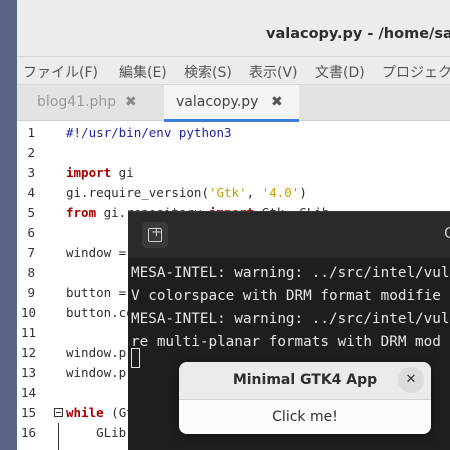 The image size is (450, 450). I want to click on code-token: 'Gtk', so click(228, 192).